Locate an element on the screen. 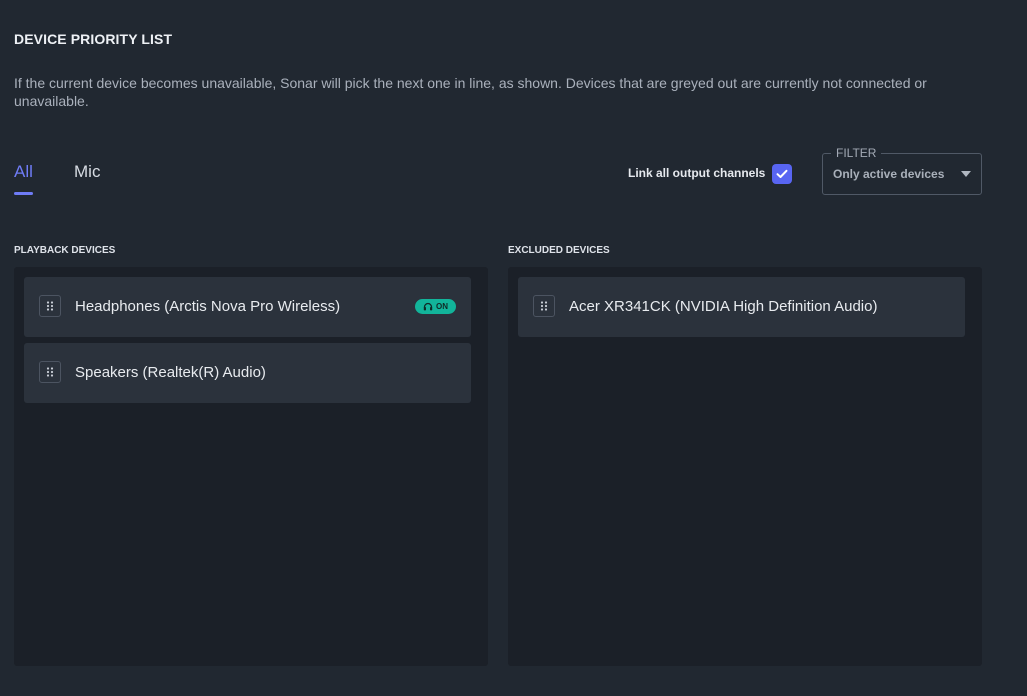  status-badge-label: ON is located at coordinates (442, 306).